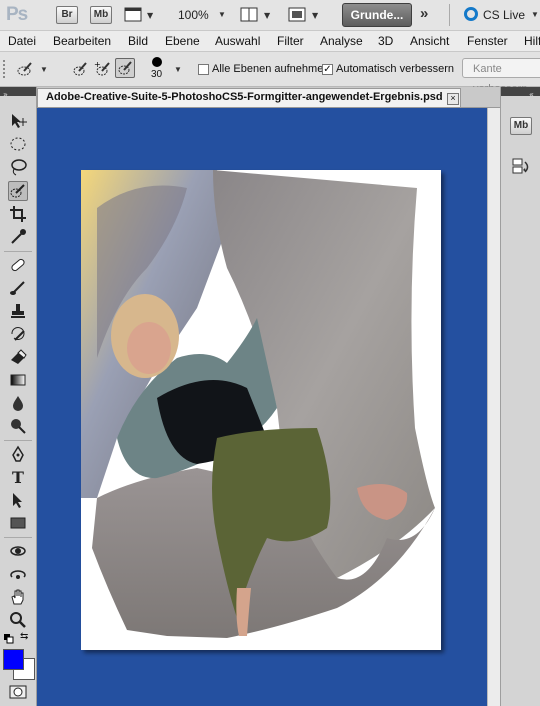  What do you see at coordinates (80, 69) in the screenshot?
I see `new-selection-button` at bounding box center [80, 69].